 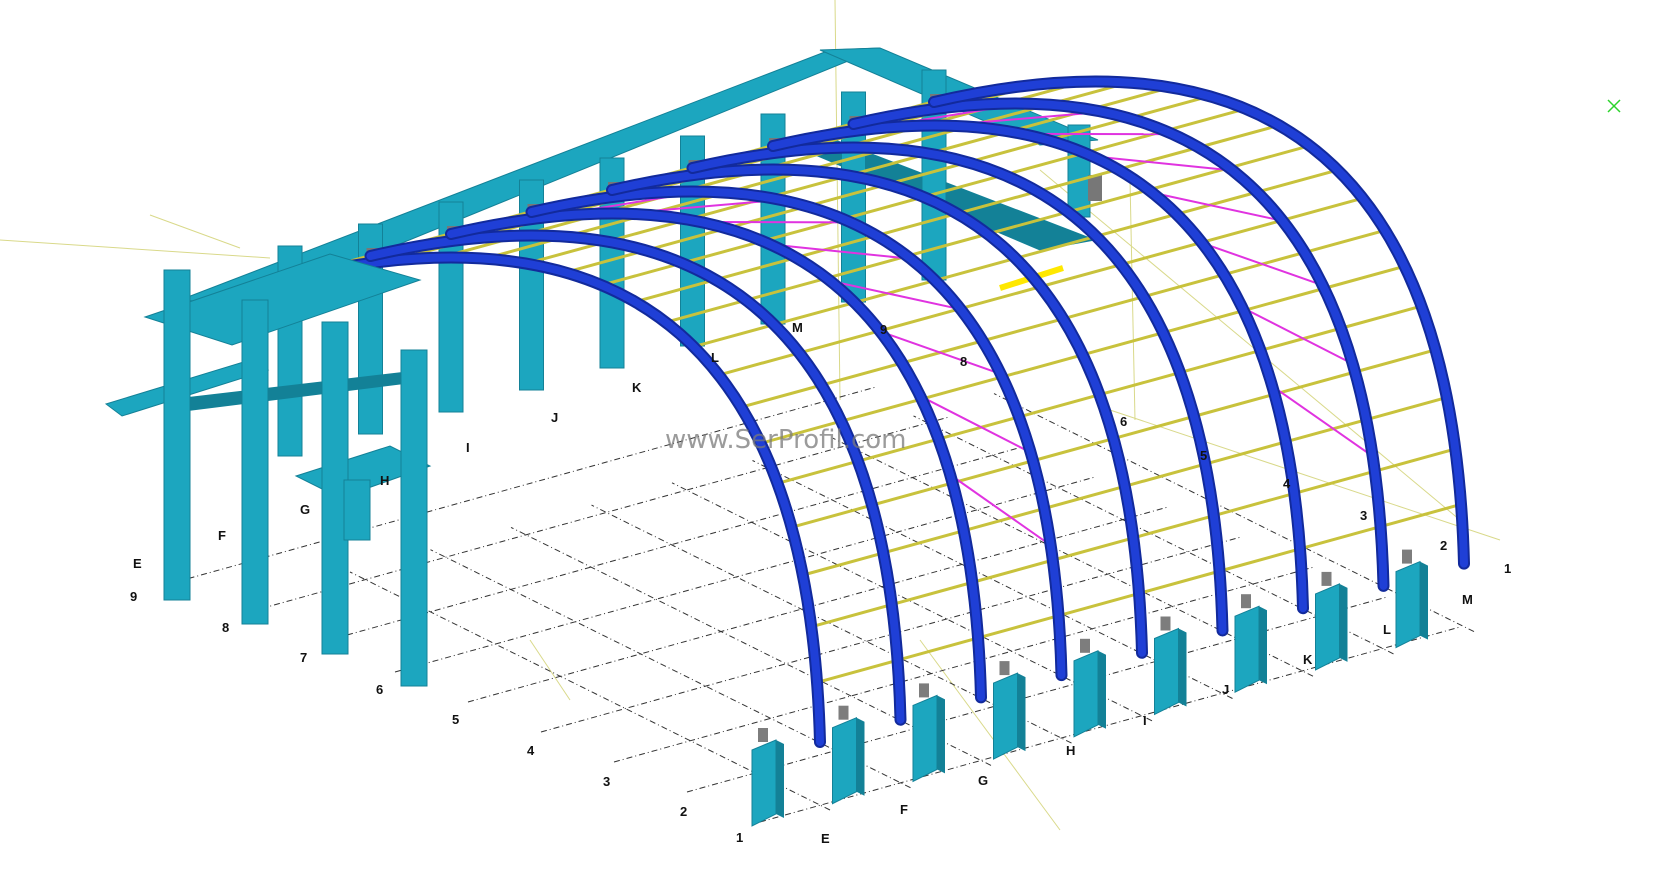 I want to click on grid-number-label: 9, so click(x=133, y=596).